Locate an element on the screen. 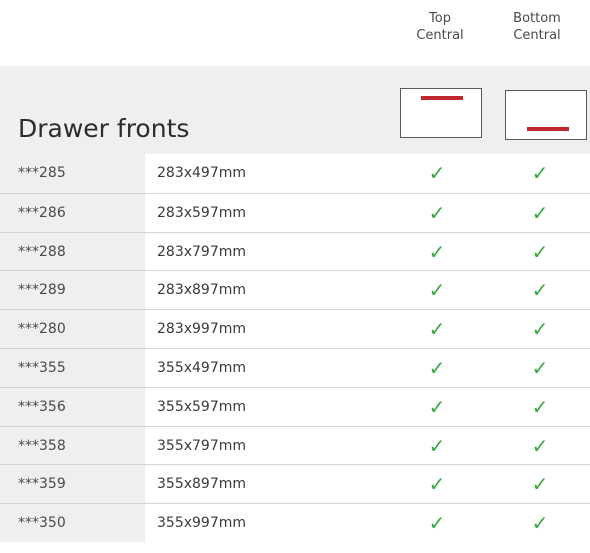 The image size is (590, 553). table-row: ***285 283x497mm ✓ ✓ is located at coordinates (295, 173).